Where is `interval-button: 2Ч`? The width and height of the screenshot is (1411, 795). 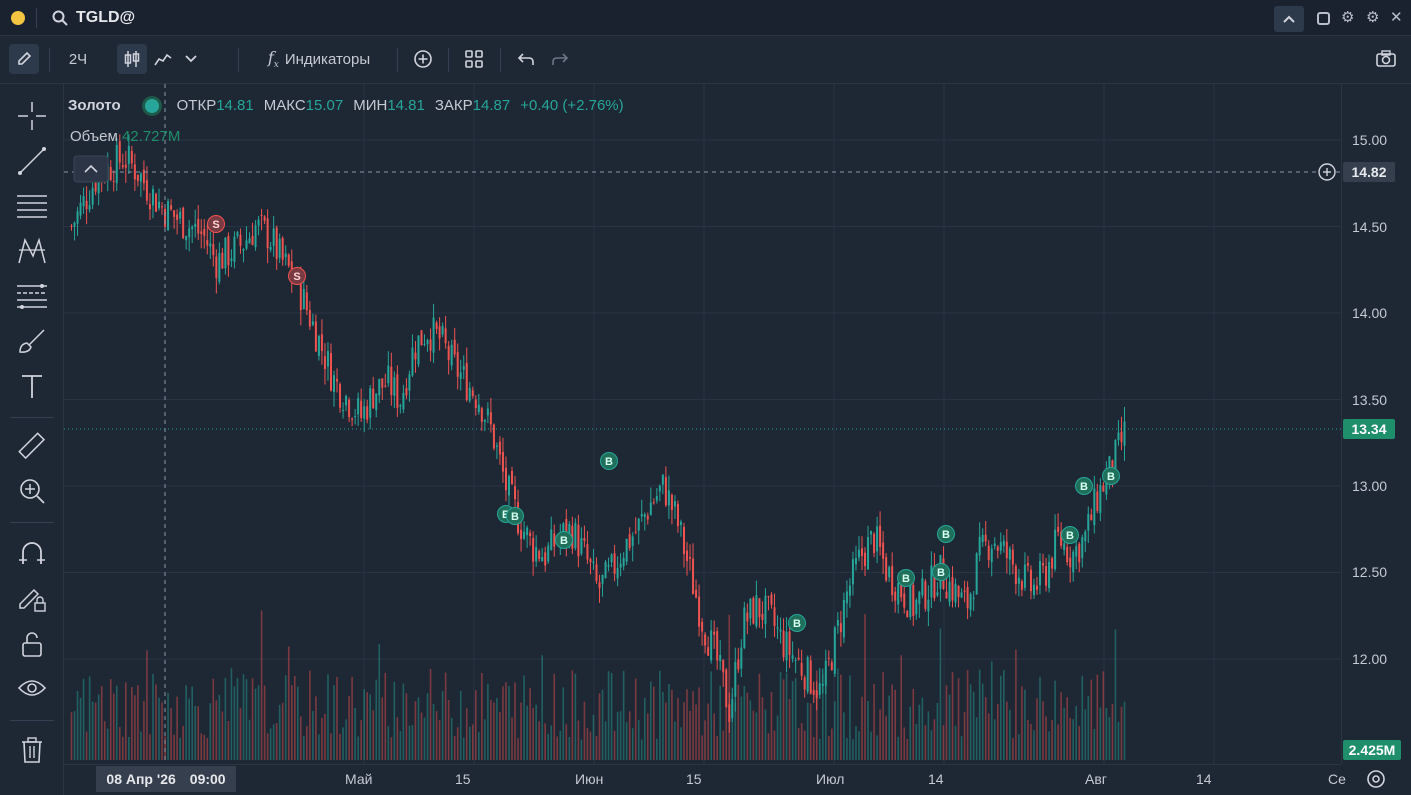 interval-button: 2Ч is located at coordinates (78, 59).